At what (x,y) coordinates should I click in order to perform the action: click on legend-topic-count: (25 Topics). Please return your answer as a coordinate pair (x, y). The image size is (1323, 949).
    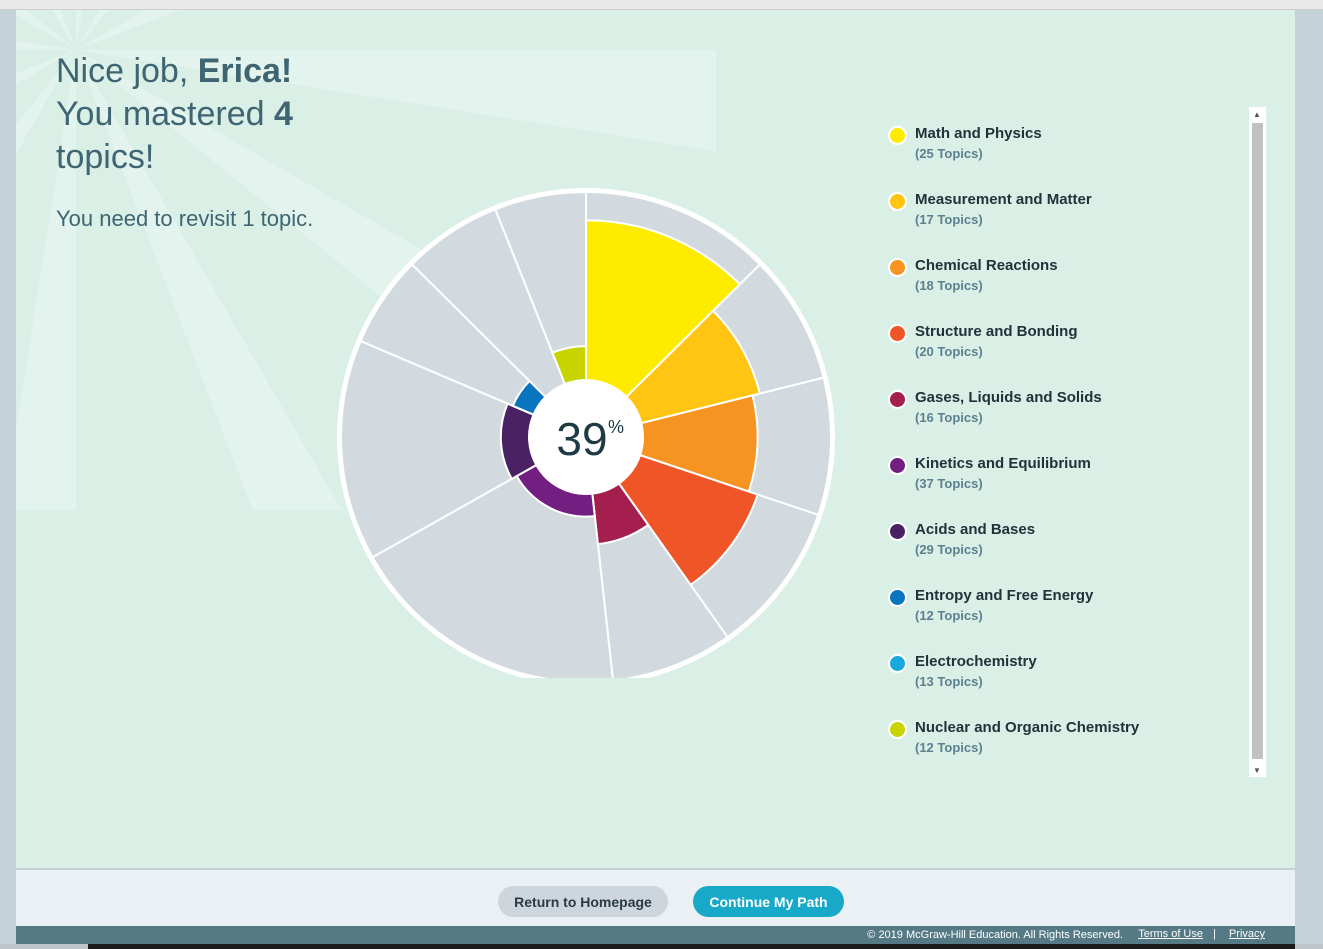
    Looking at the image, I should click on (949, 153).